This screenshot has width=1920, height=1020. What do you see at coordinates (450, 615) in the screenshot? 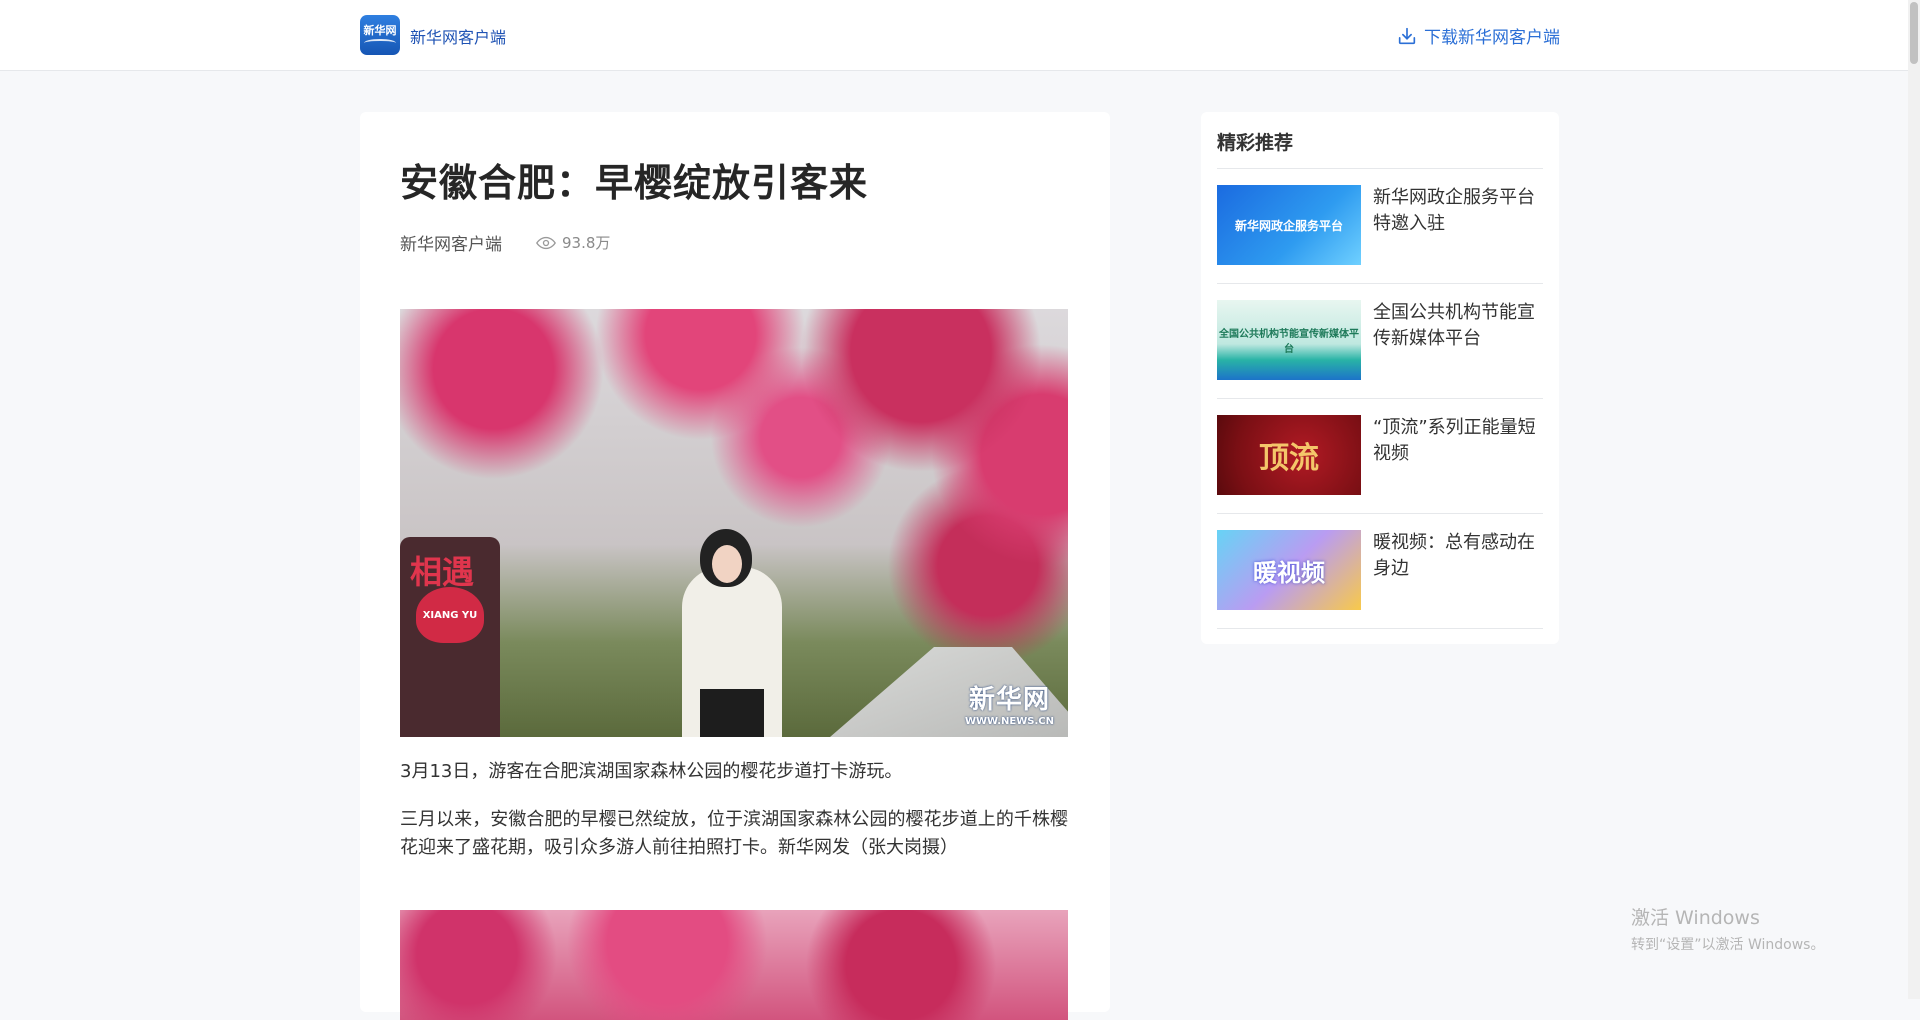
I see `sign-heart: XIANG YU` at bounding box center [450, 615].